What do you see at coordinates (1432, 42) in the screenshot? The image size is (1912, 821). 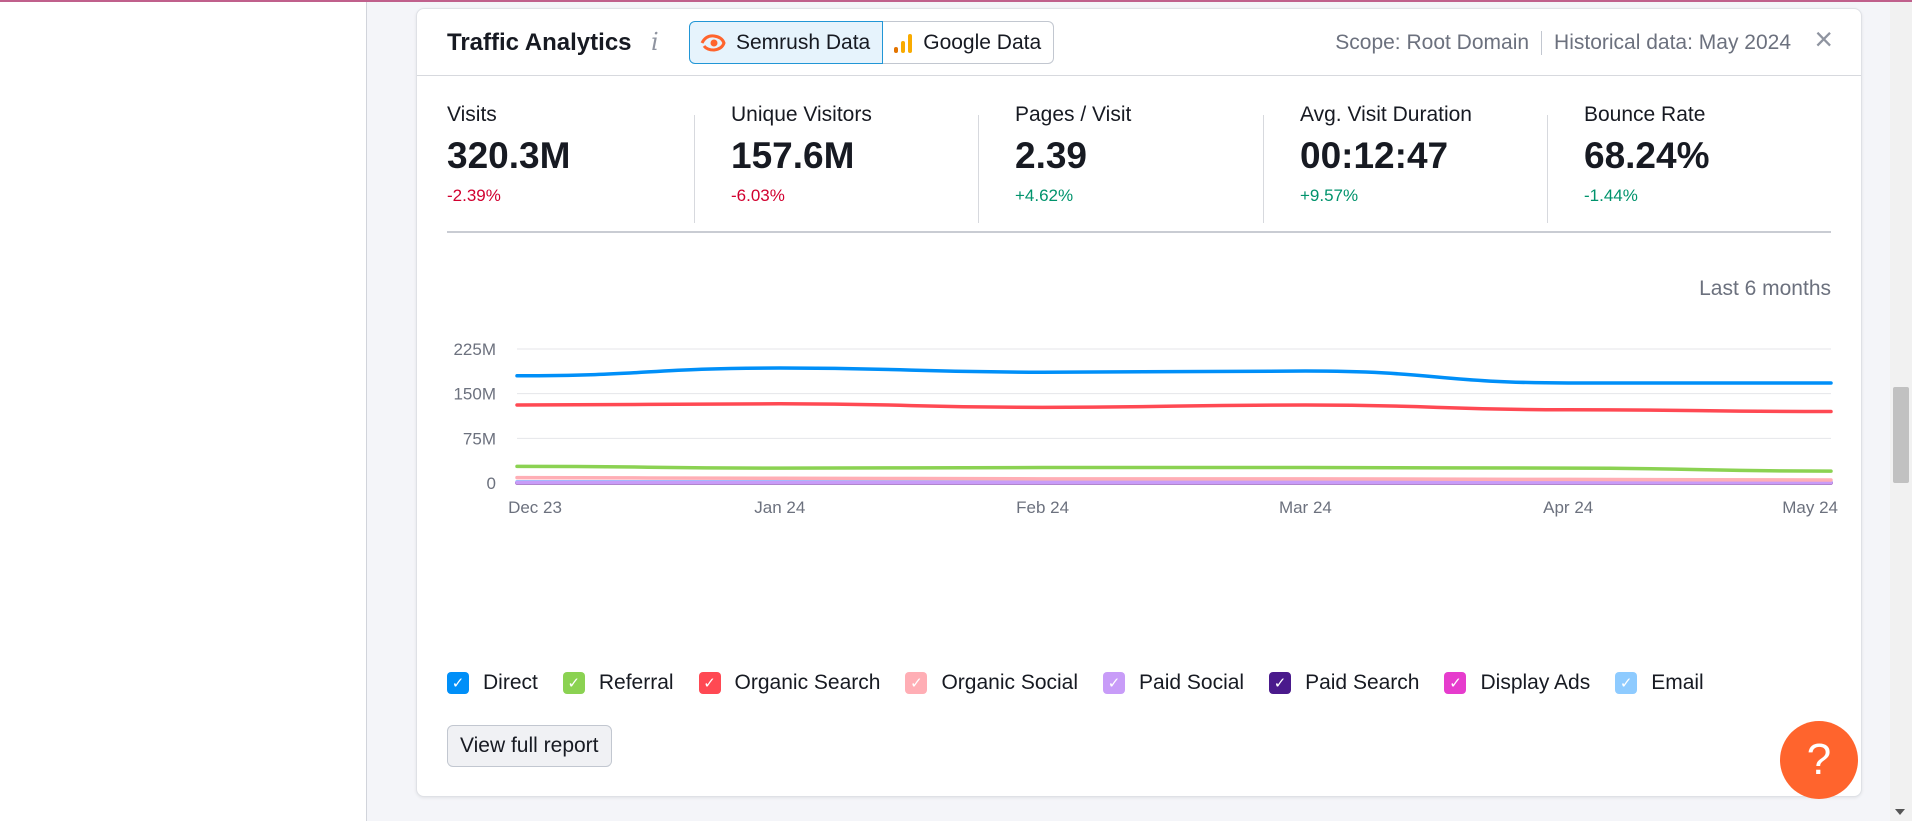 I see `scope-text: Scope: Root Domain` at bounding box center [1432, 42].